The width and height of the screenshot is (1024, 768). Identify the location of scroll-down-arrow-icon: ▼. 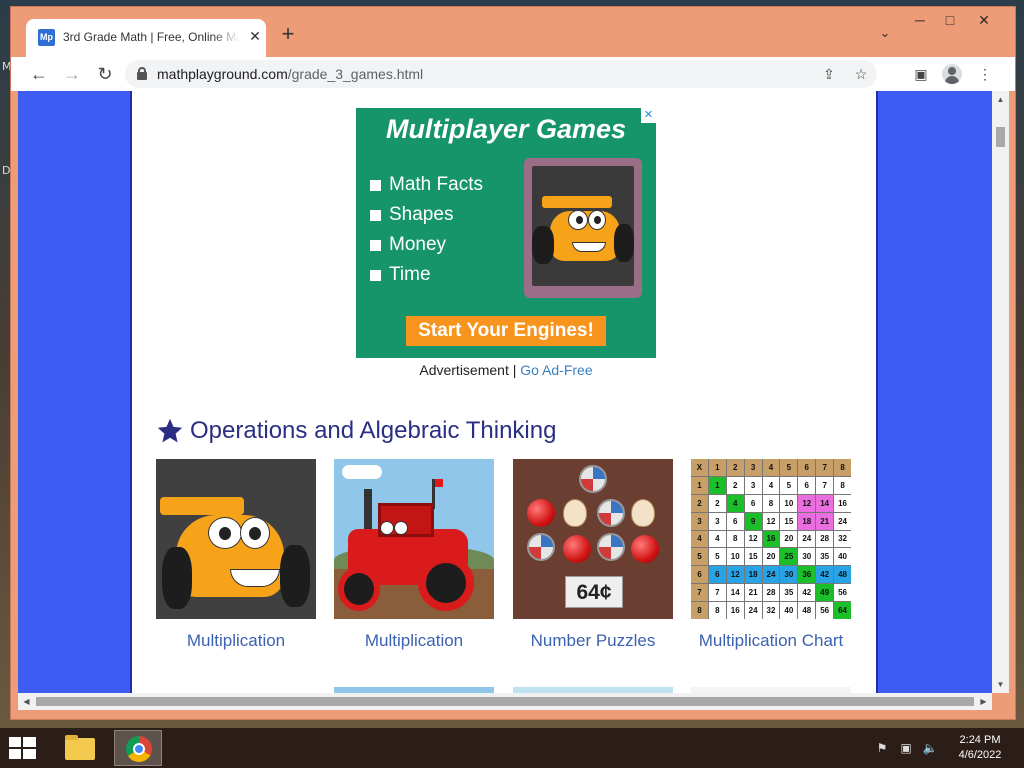
(1000, 684).